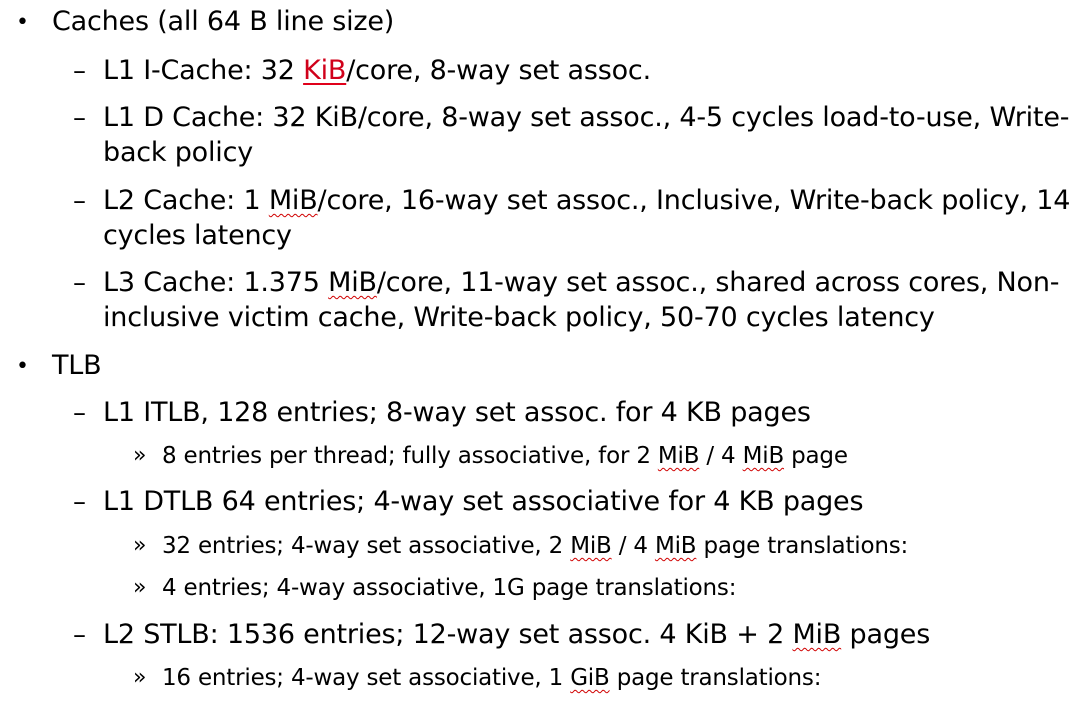  Describe the element at coordinates (216, 282) in the screenshot. I see `line-text: L3 Cache: 1.375` at that location.